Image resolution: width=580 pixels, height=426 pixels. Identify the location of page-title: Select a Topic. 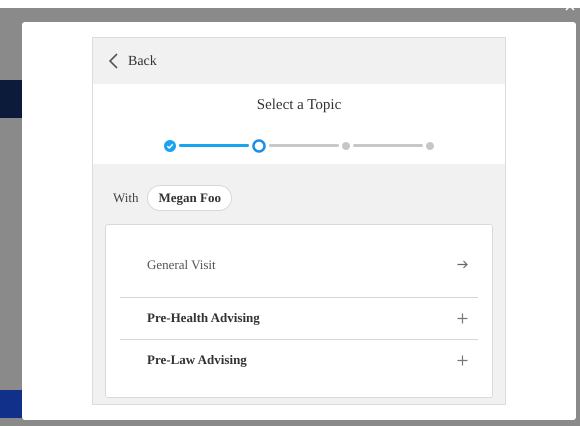
(299, 105).